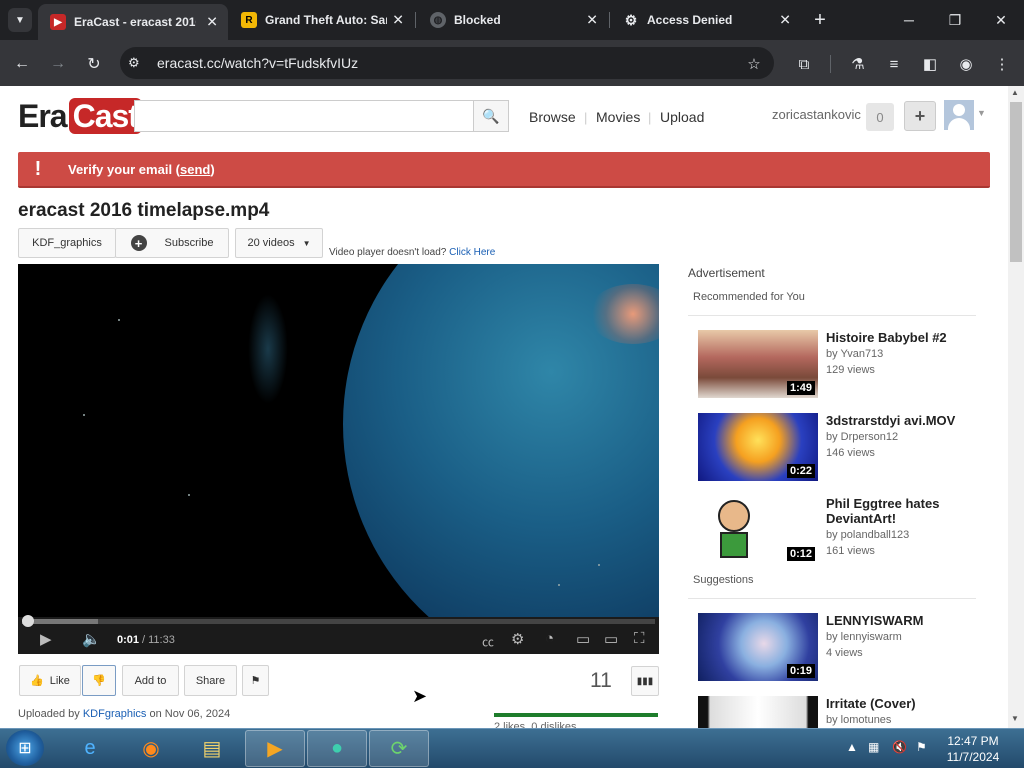 This screenshot has width=1024, height=768. What do you see at coordinates (864, 637) in the screenshot?
I see `video-author: by lennyiswarm` at bounding box center [864, 637].